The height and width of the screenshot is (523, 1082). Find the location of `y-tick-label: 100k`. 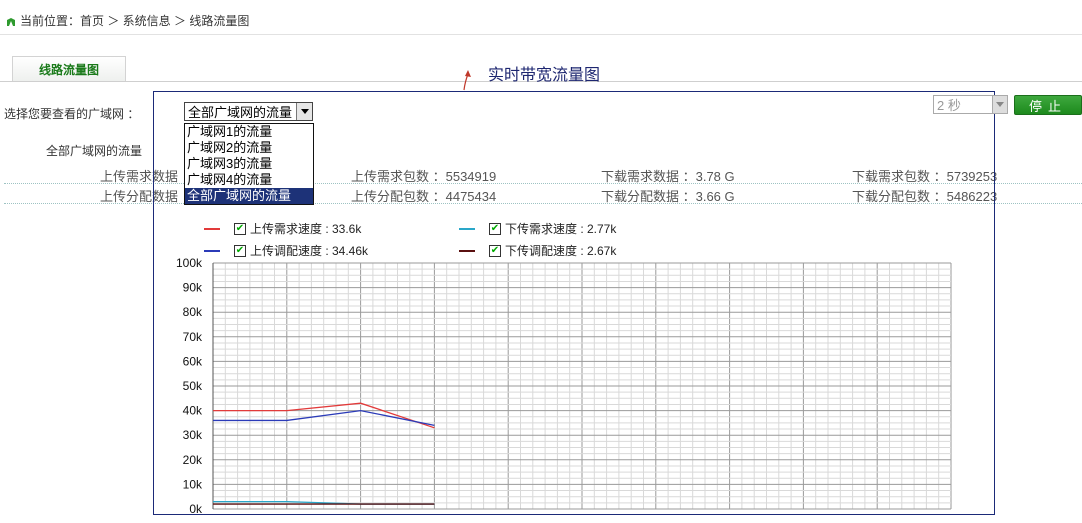

y-tick-label: 100k is located at coordinates (189, 263).